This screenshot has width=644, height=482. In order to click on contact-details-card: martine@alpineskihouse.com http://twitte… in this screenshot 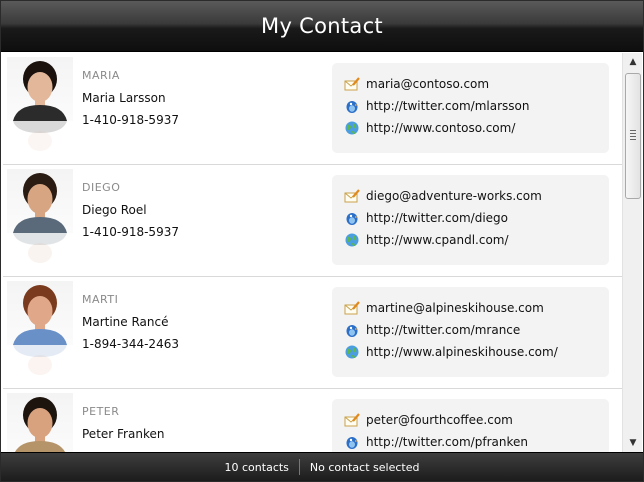, I will do `click(470, 332)`.